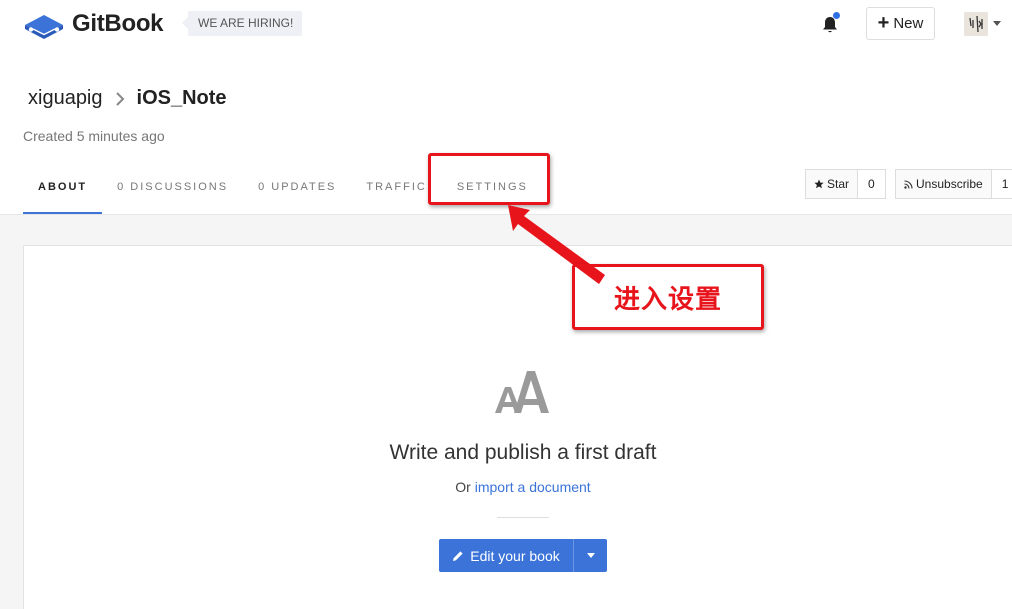 The image size is (1012, 609). I want to click on breadcrumb-book: iOS_Note, so click(182, 98).